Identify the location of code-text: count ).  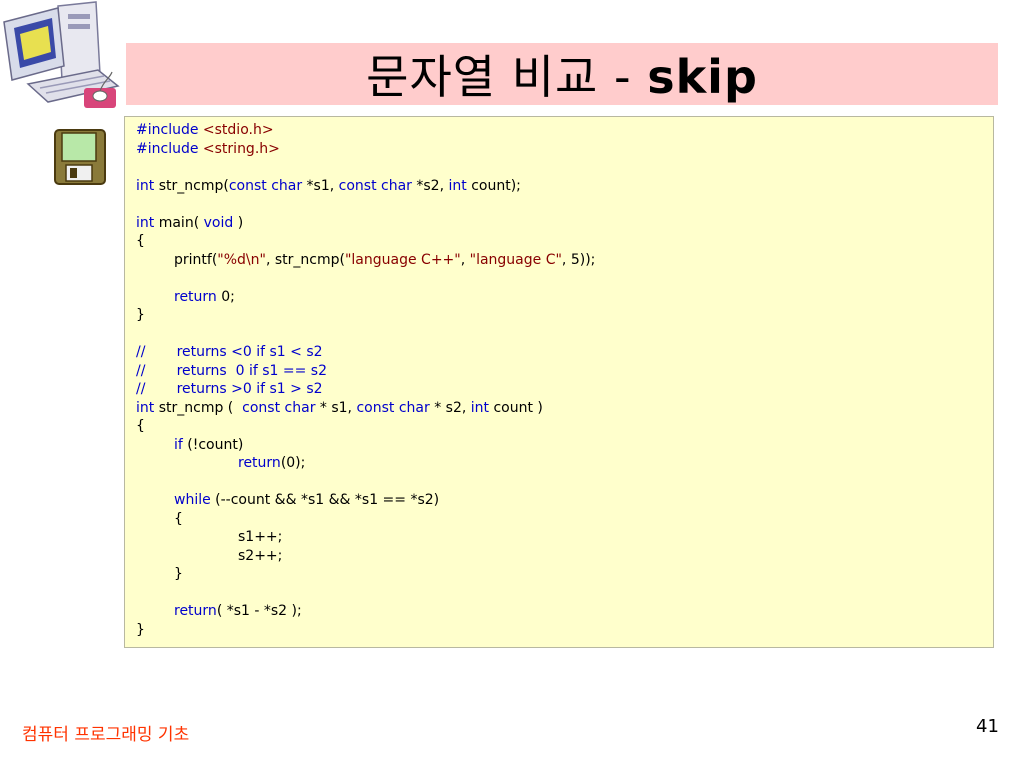
(516, 407).